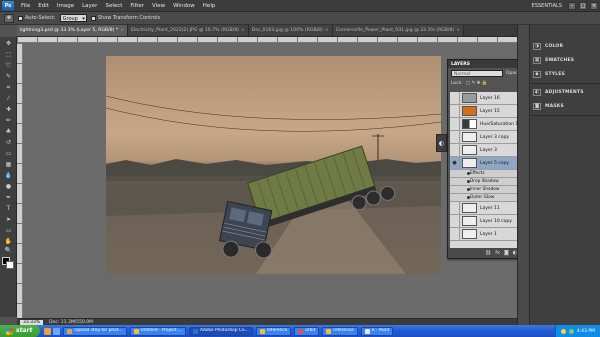  Describe the element at coordinates (8, 209) in the screenshot. I see `type-tool-icon: T` at that location.